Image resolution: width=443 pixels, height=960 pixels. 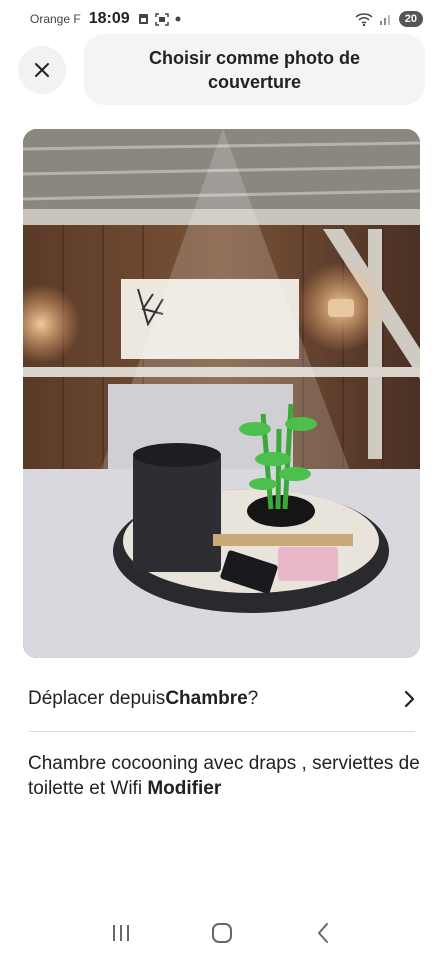 What do you see at coordinates (143, 19) in the screenshot?
I see `sim-icon` at bounding box center [143, 19].